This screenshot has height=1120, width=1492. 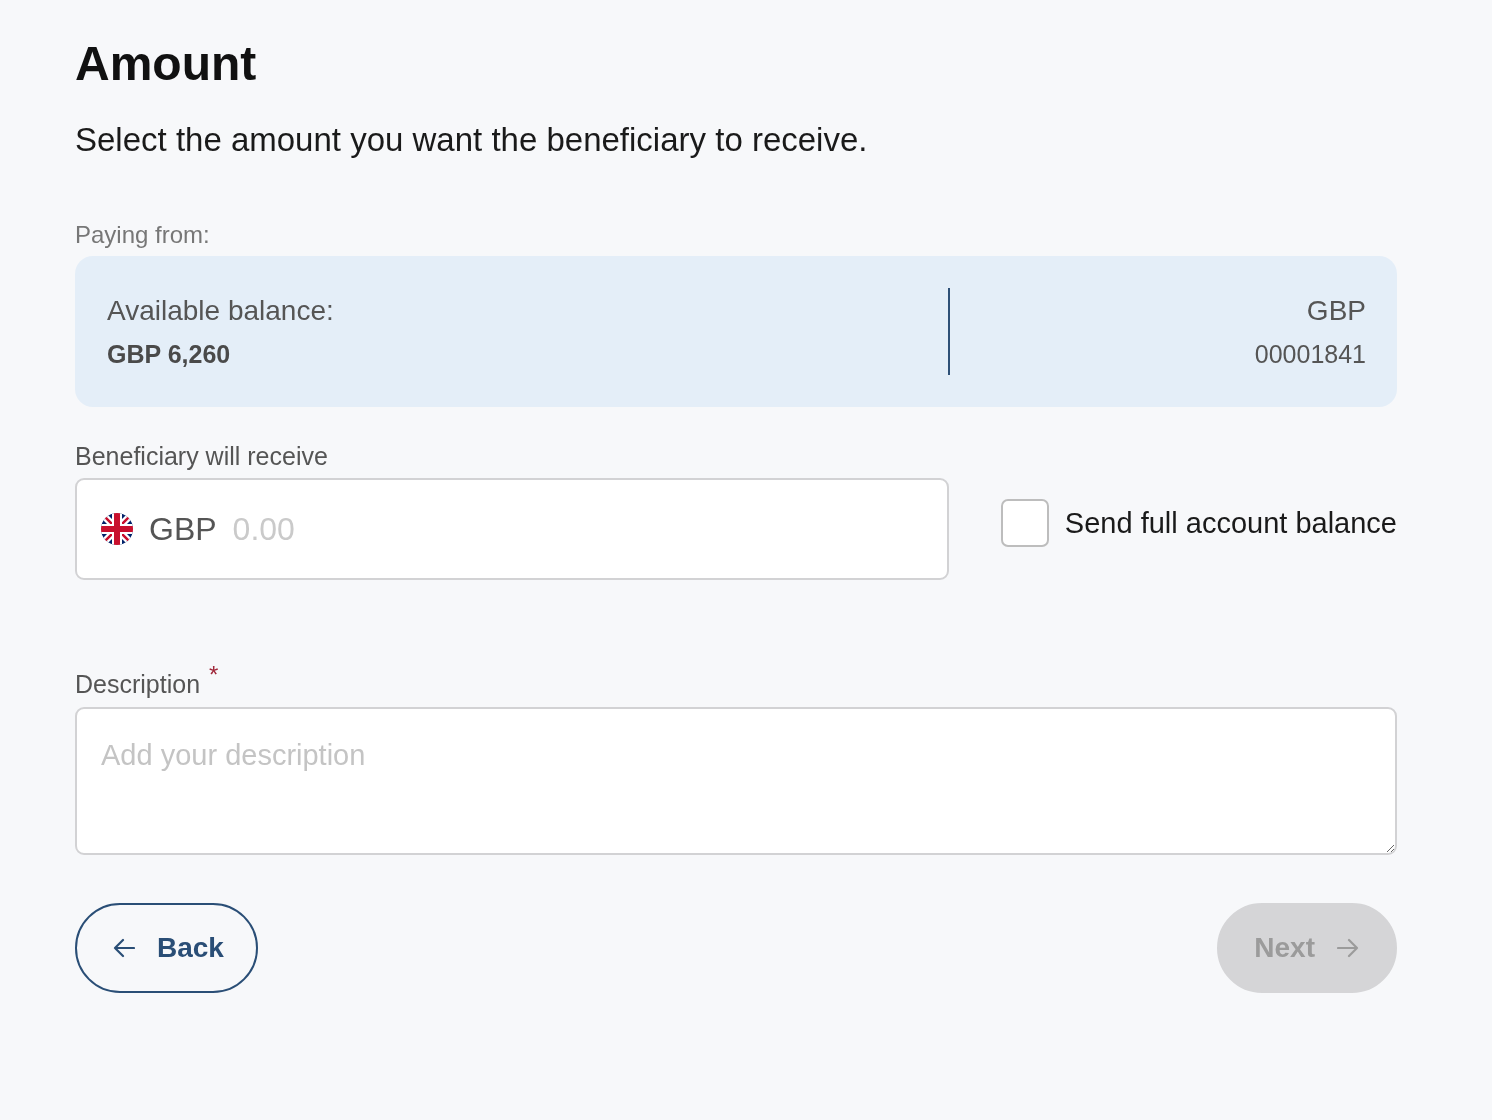 I want to click on account-number: 00001841, so click(x=1310, y=354).